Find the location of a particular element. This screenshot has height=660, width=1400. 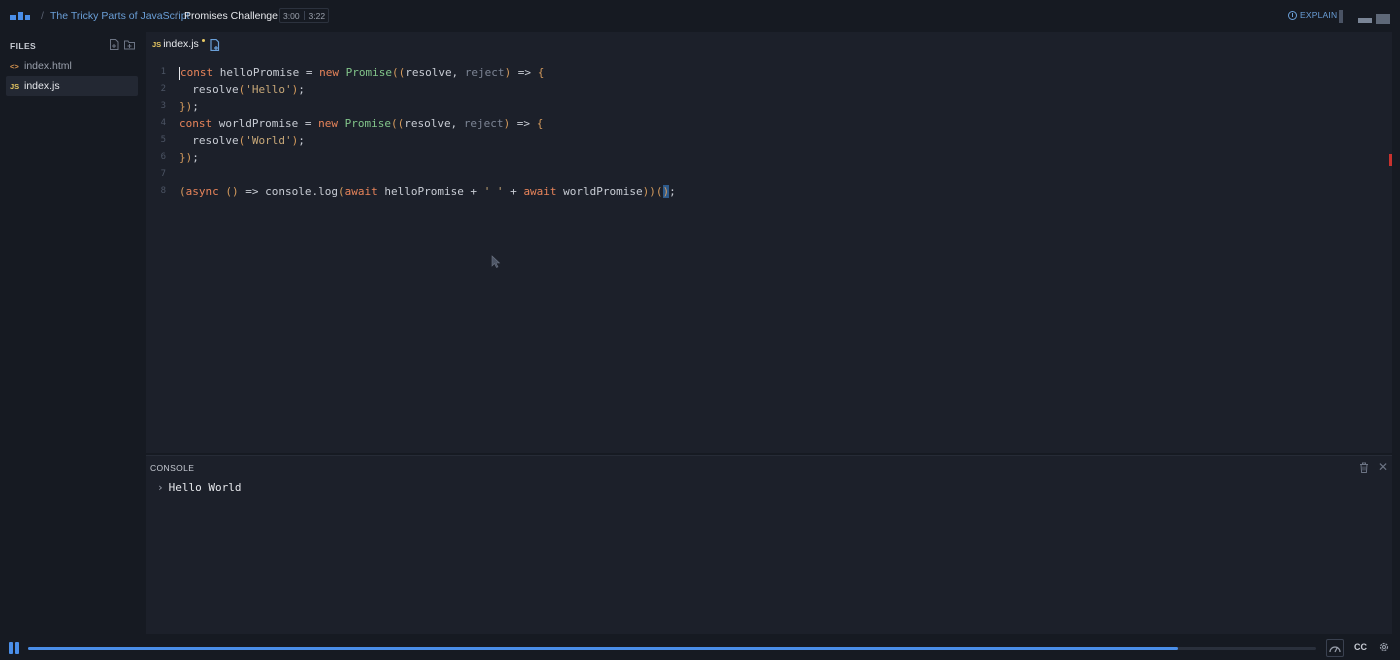

progress-fill is located at coordinates (603, 648).